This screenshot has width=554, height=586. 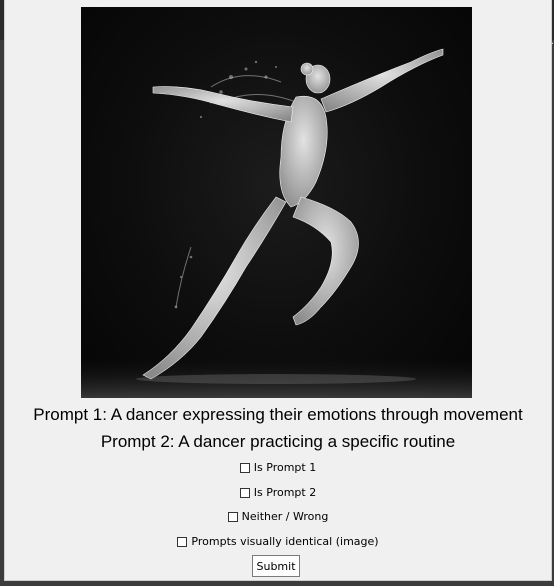 I want to click on neither-label: Neither / Wrong, so click(x=285, y=516).